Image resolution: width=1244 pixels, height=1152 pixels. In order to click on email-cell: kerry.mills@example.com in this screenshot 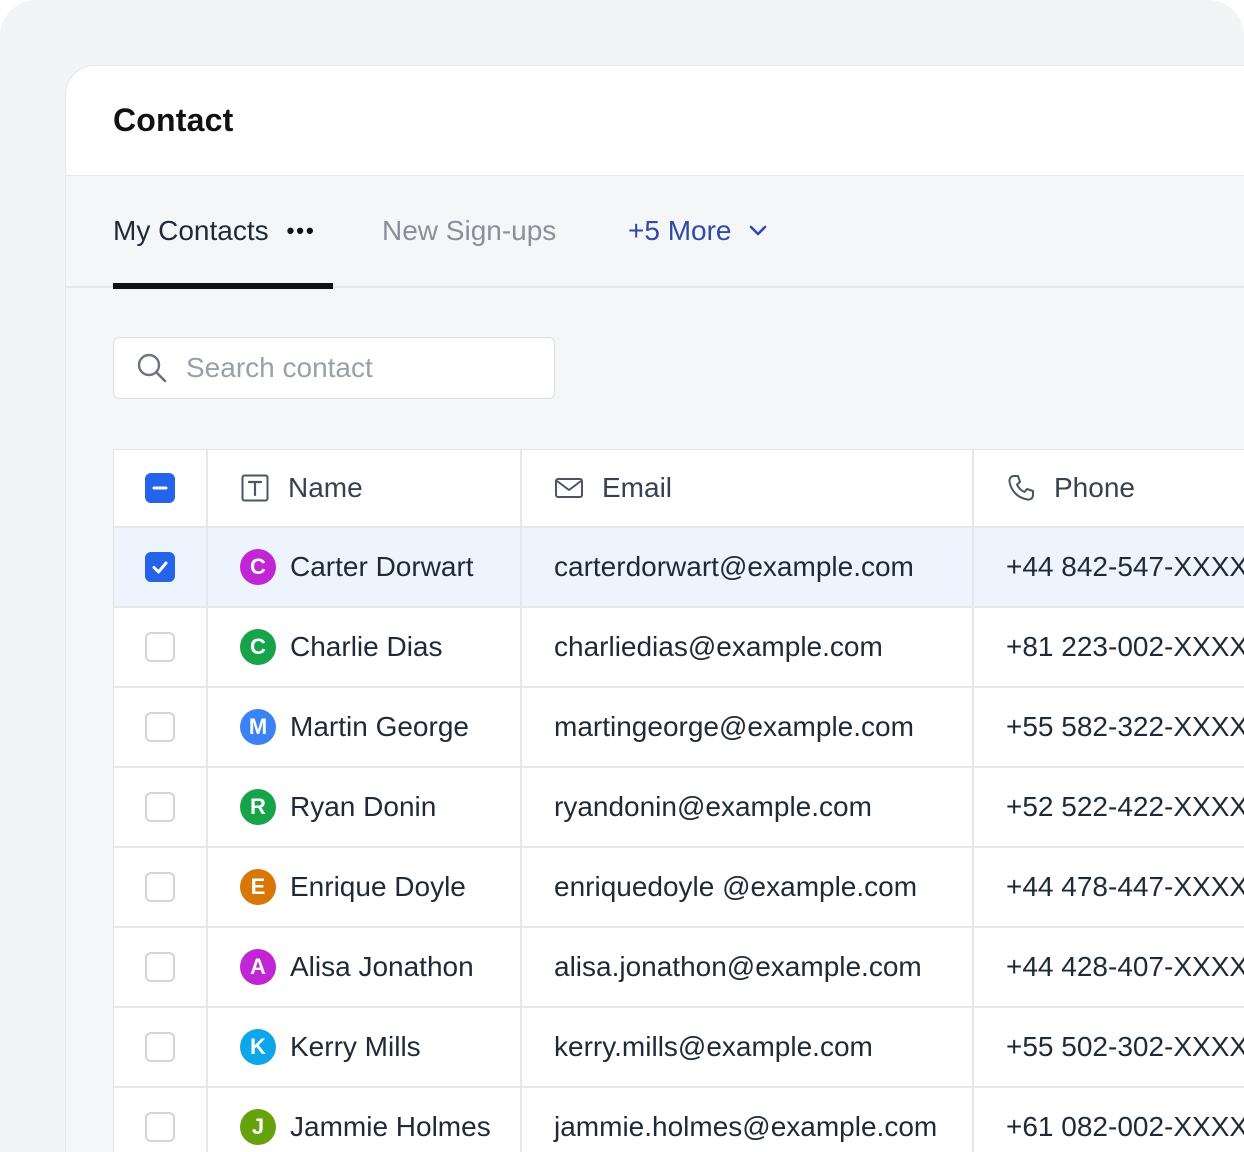, I will do `click(748, 1047)`.